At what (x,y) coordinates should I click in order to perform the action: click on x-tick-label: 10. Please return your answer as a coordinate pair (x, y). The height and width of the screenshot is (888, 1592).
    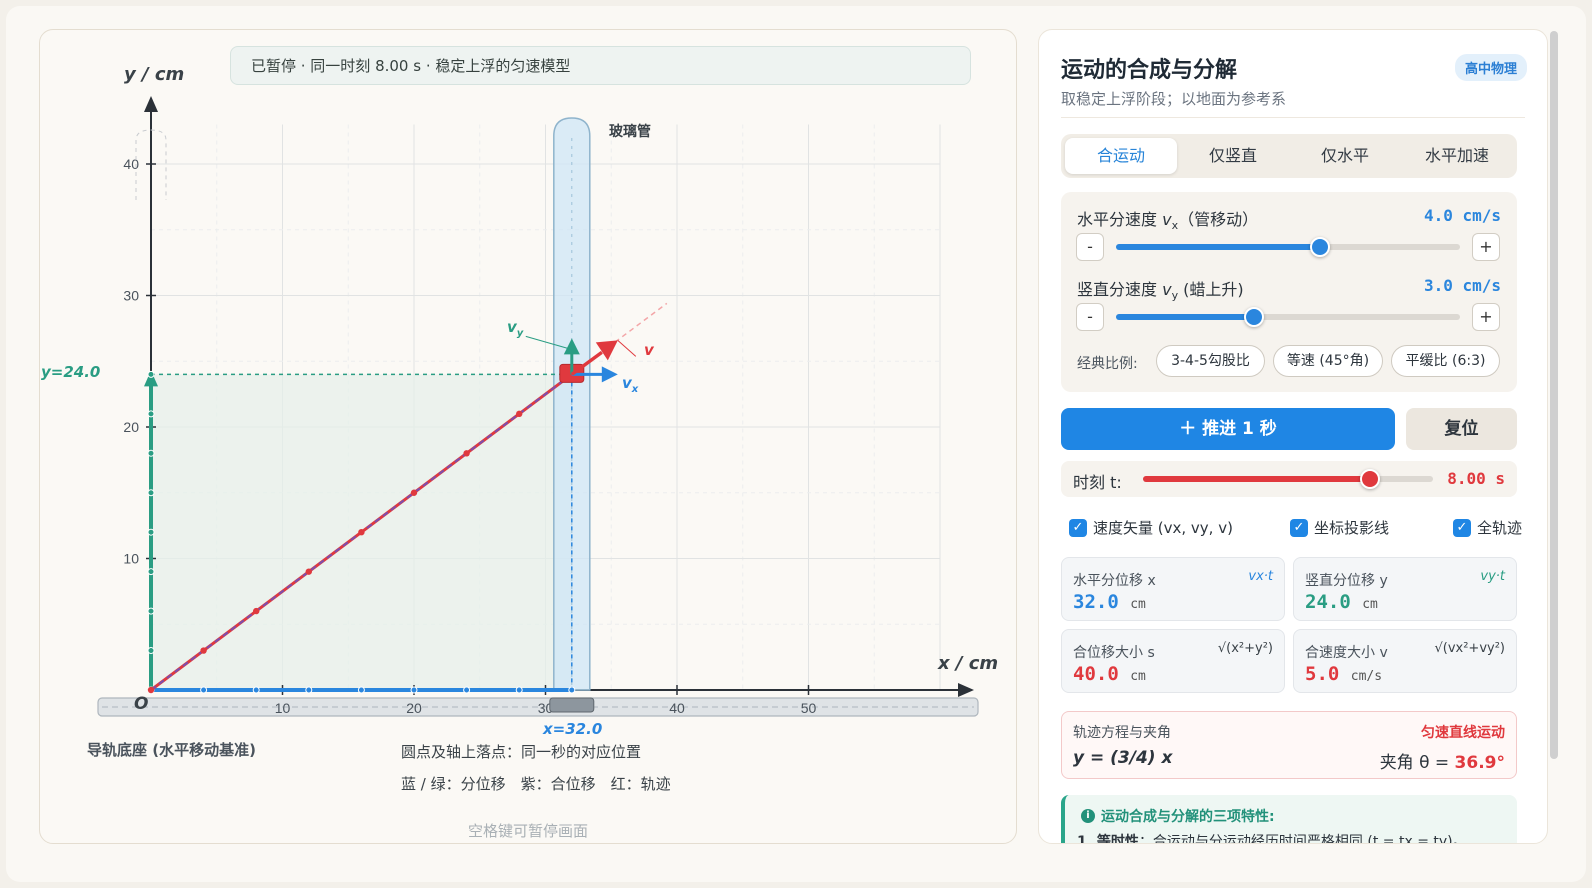
    Looking at the image, I should click on (283, 708).